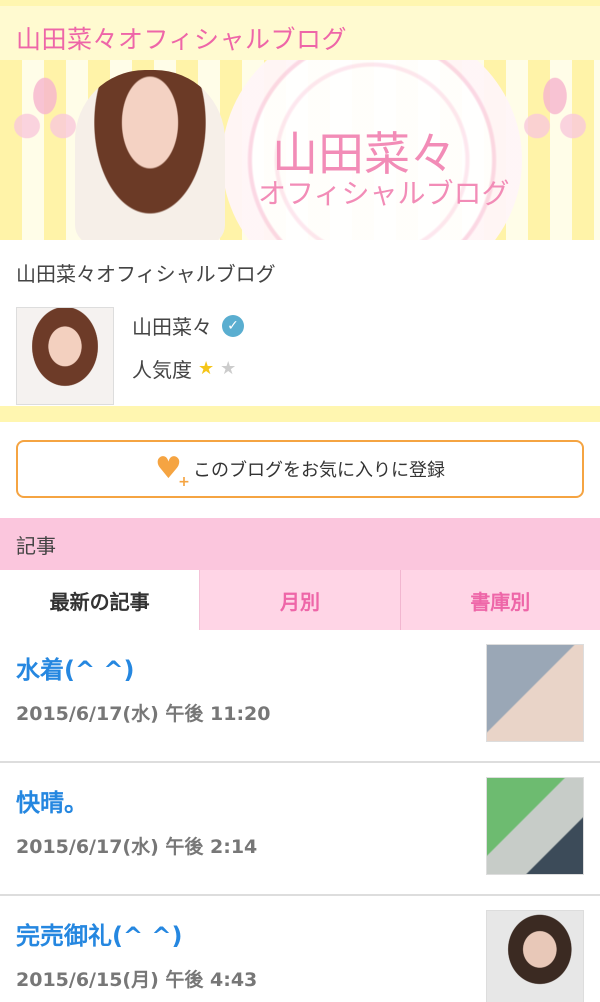 This screenshot has height=1002, width=600. What do you see at coordinates (65, 356) in the screenshot?
I see `author-avatar` at bounding box center [65, 356].